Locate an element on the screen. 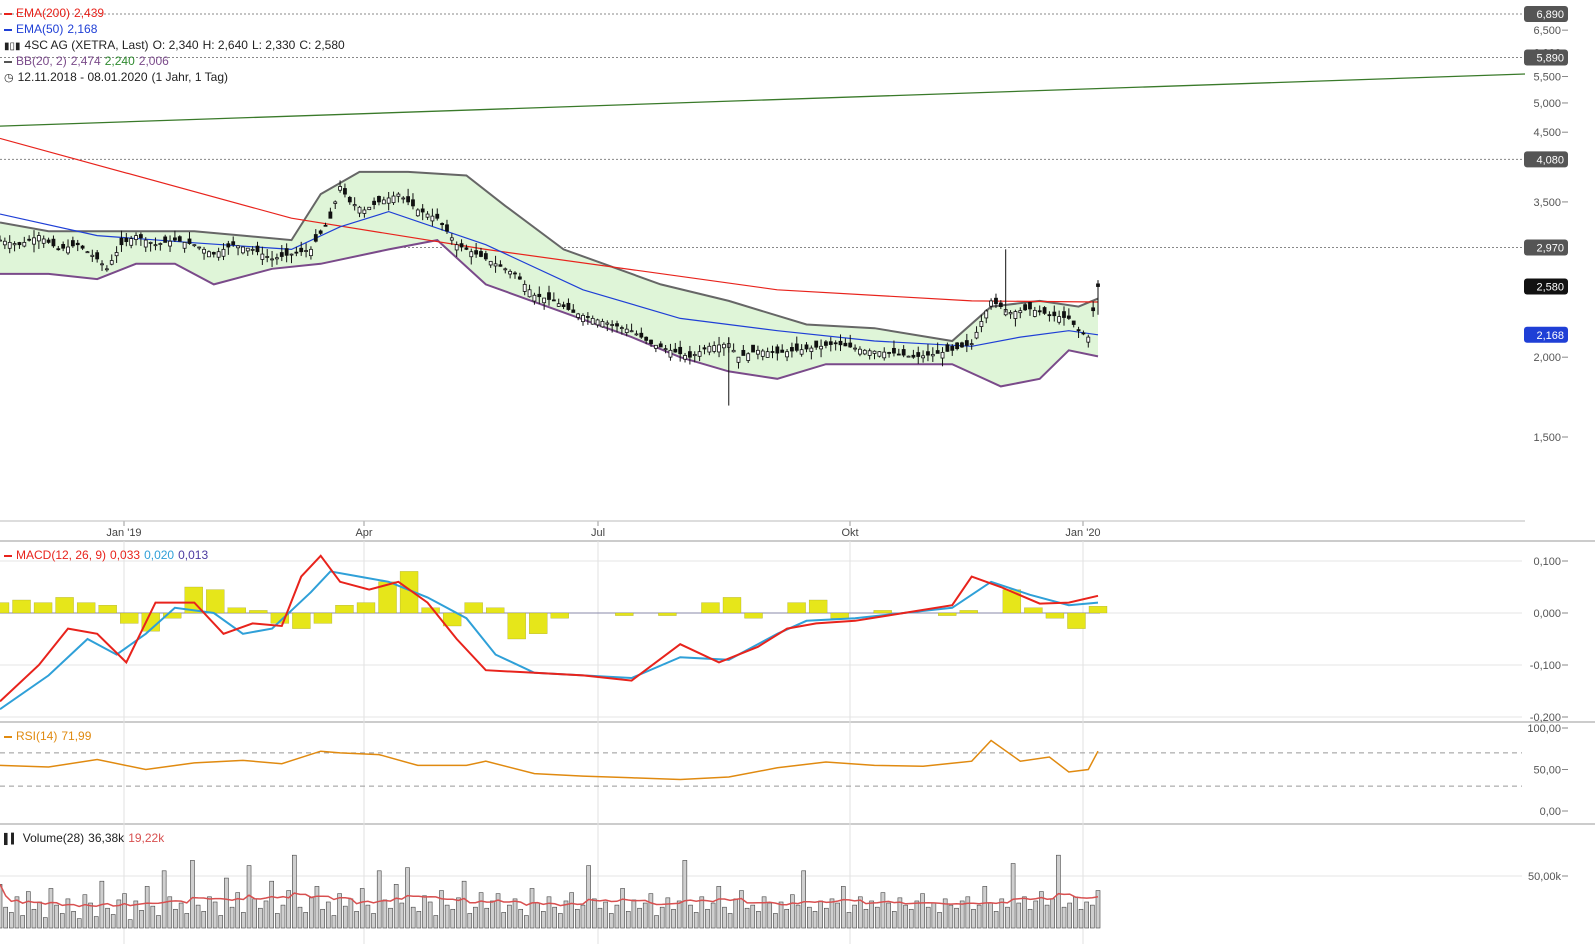  legend-ema50: EMA(50) 2,168 is located at coordinates (52, 29).